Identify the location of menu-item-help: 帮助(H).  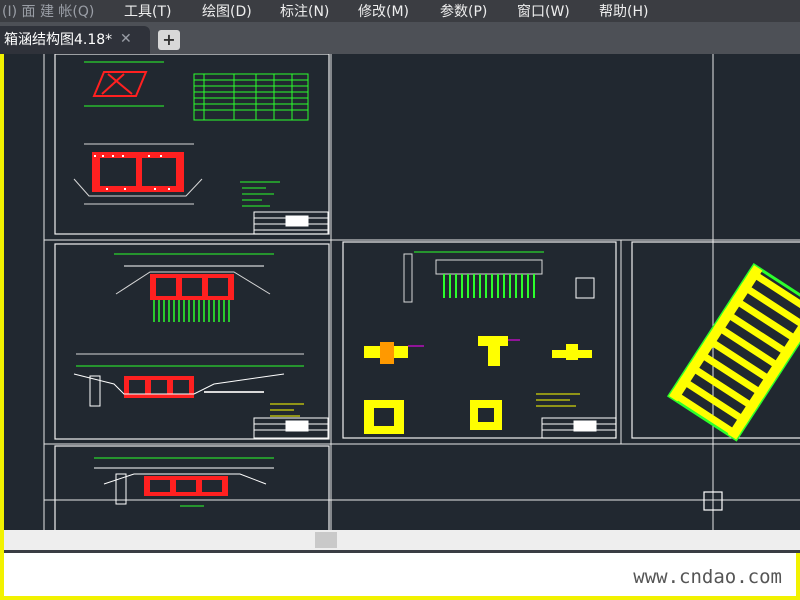
(623, 11).